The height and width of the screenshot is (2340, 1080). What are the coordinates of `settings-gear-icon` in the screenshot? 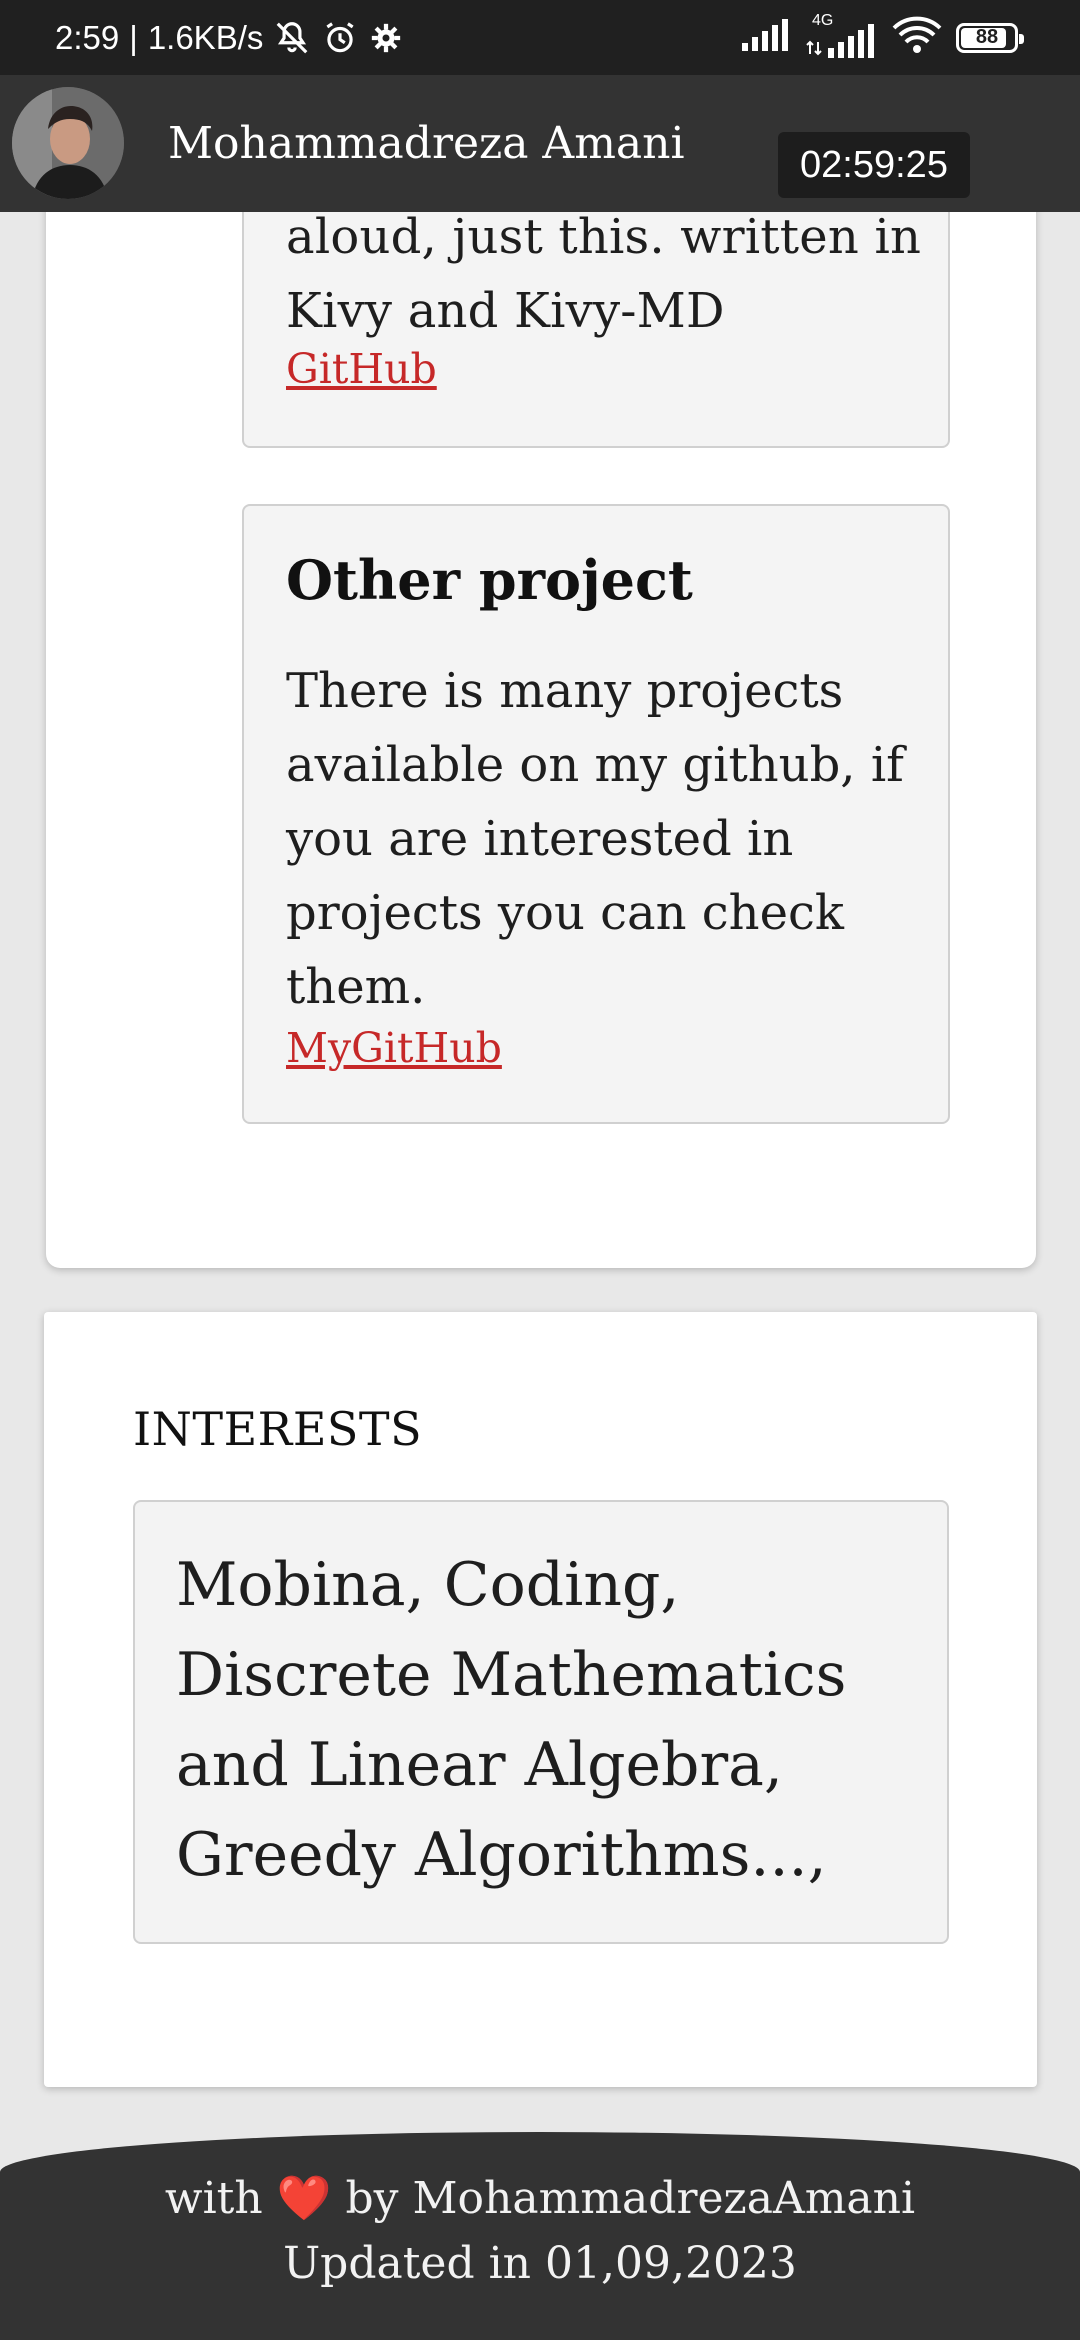 It's located at (386, 38).